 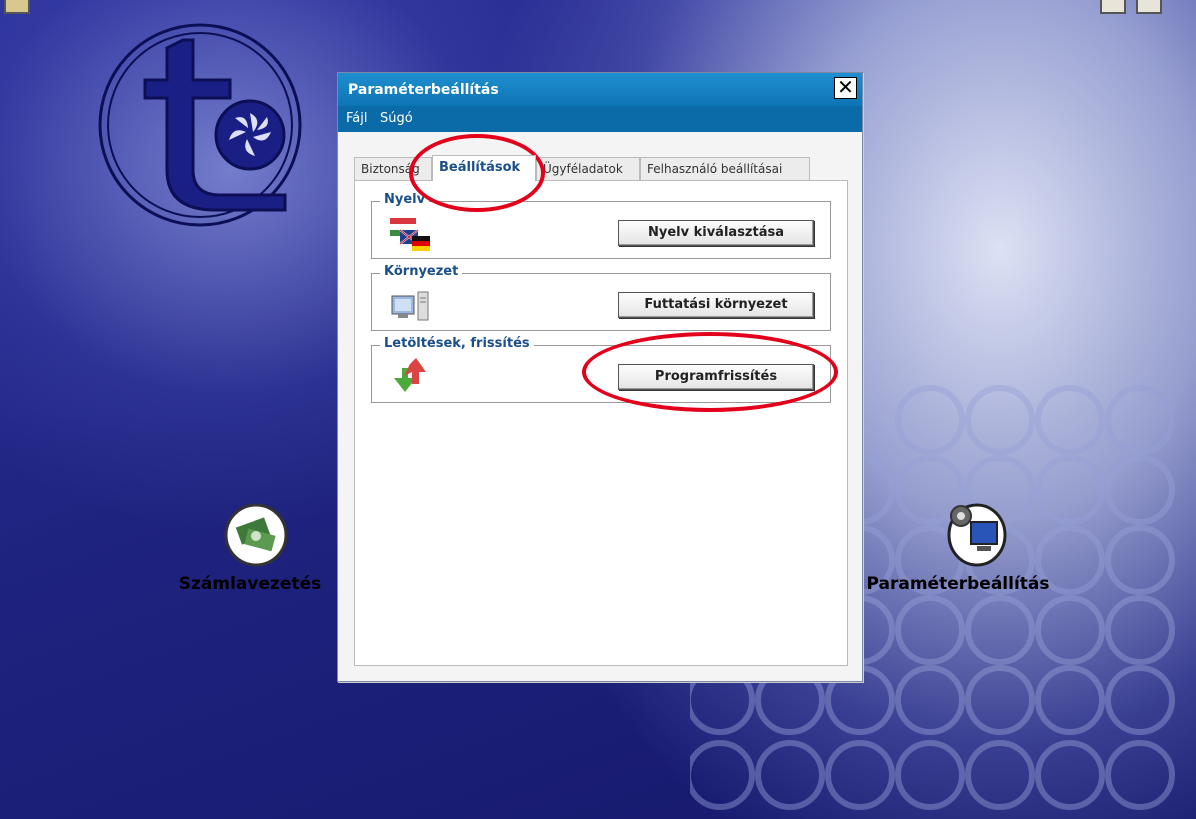 What do you see at coordinates (410, 234) in the screenshot?
I see `flags-icon` at bounding box center [410, 234].